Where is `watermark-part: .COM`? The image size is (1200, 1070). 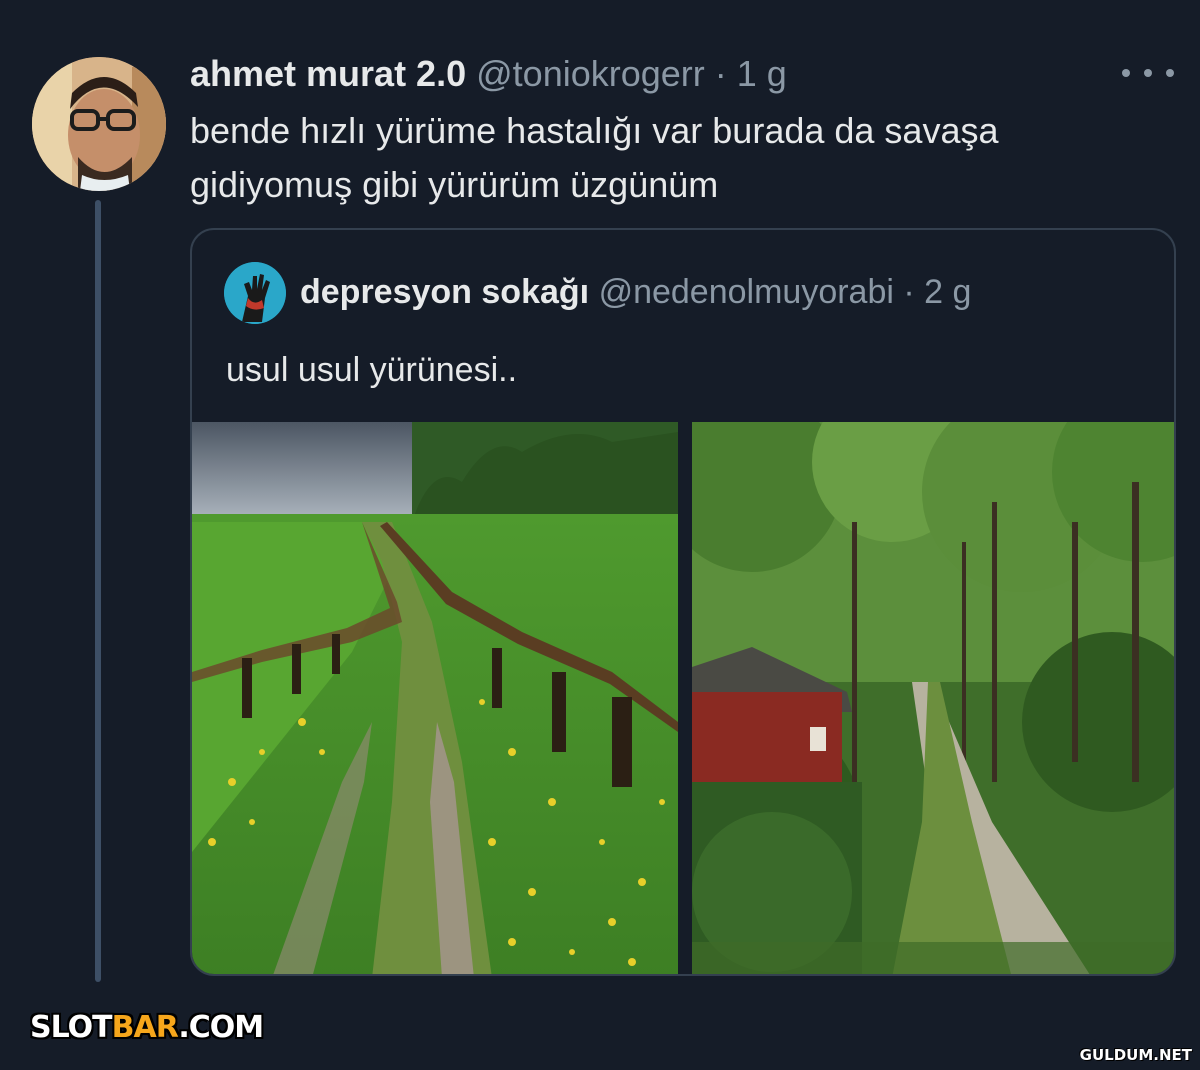 watermark-part: .COM is located at coordinates (221, 1027).